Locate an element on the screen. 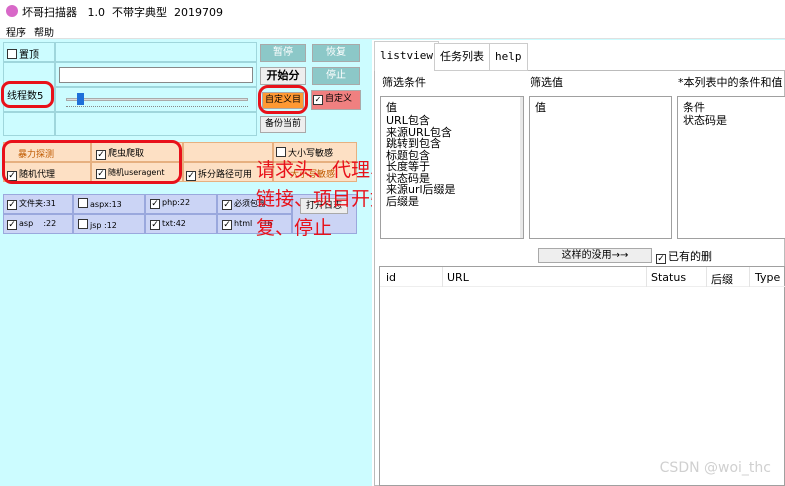 This screenshot has width=785, height=486. blank-cell is located at coordinates (156, 52).